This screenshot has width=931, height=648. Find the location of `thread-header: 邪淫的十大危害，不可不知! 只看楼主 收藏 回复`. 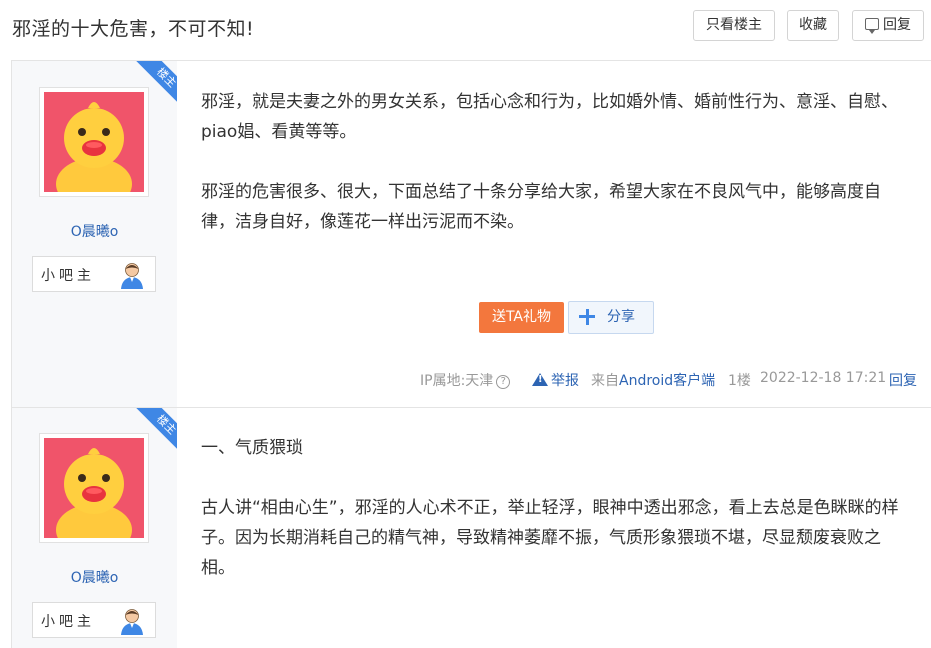

thread-header: 邪淫的十大危害，不可不知! 只看楼主 收藏 回复 is located at coordinates (465, 26).